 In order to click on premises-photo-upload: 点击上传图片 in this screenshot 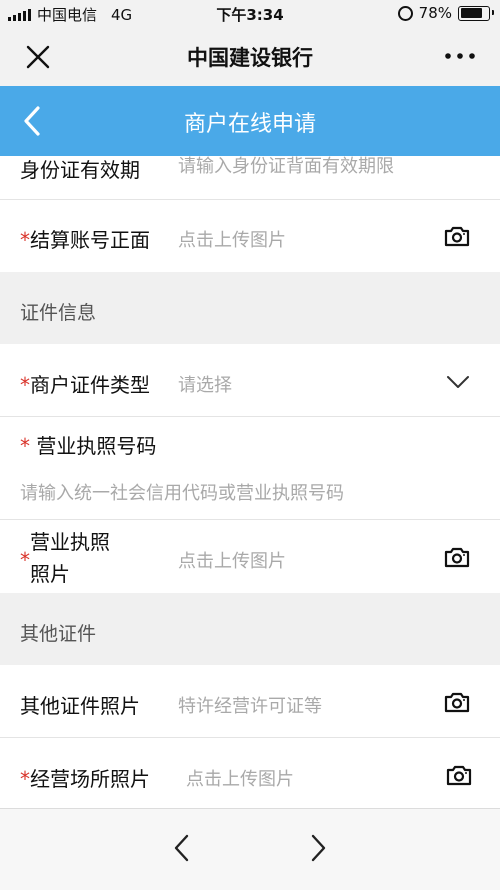, I will do `click(240, 778)`.